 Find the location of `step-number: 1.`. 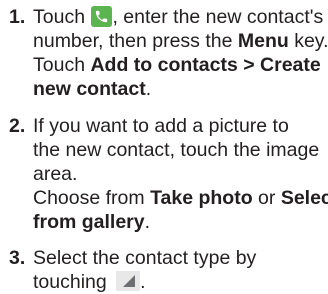

step-number: 1. is located at coordinates (17, 17).